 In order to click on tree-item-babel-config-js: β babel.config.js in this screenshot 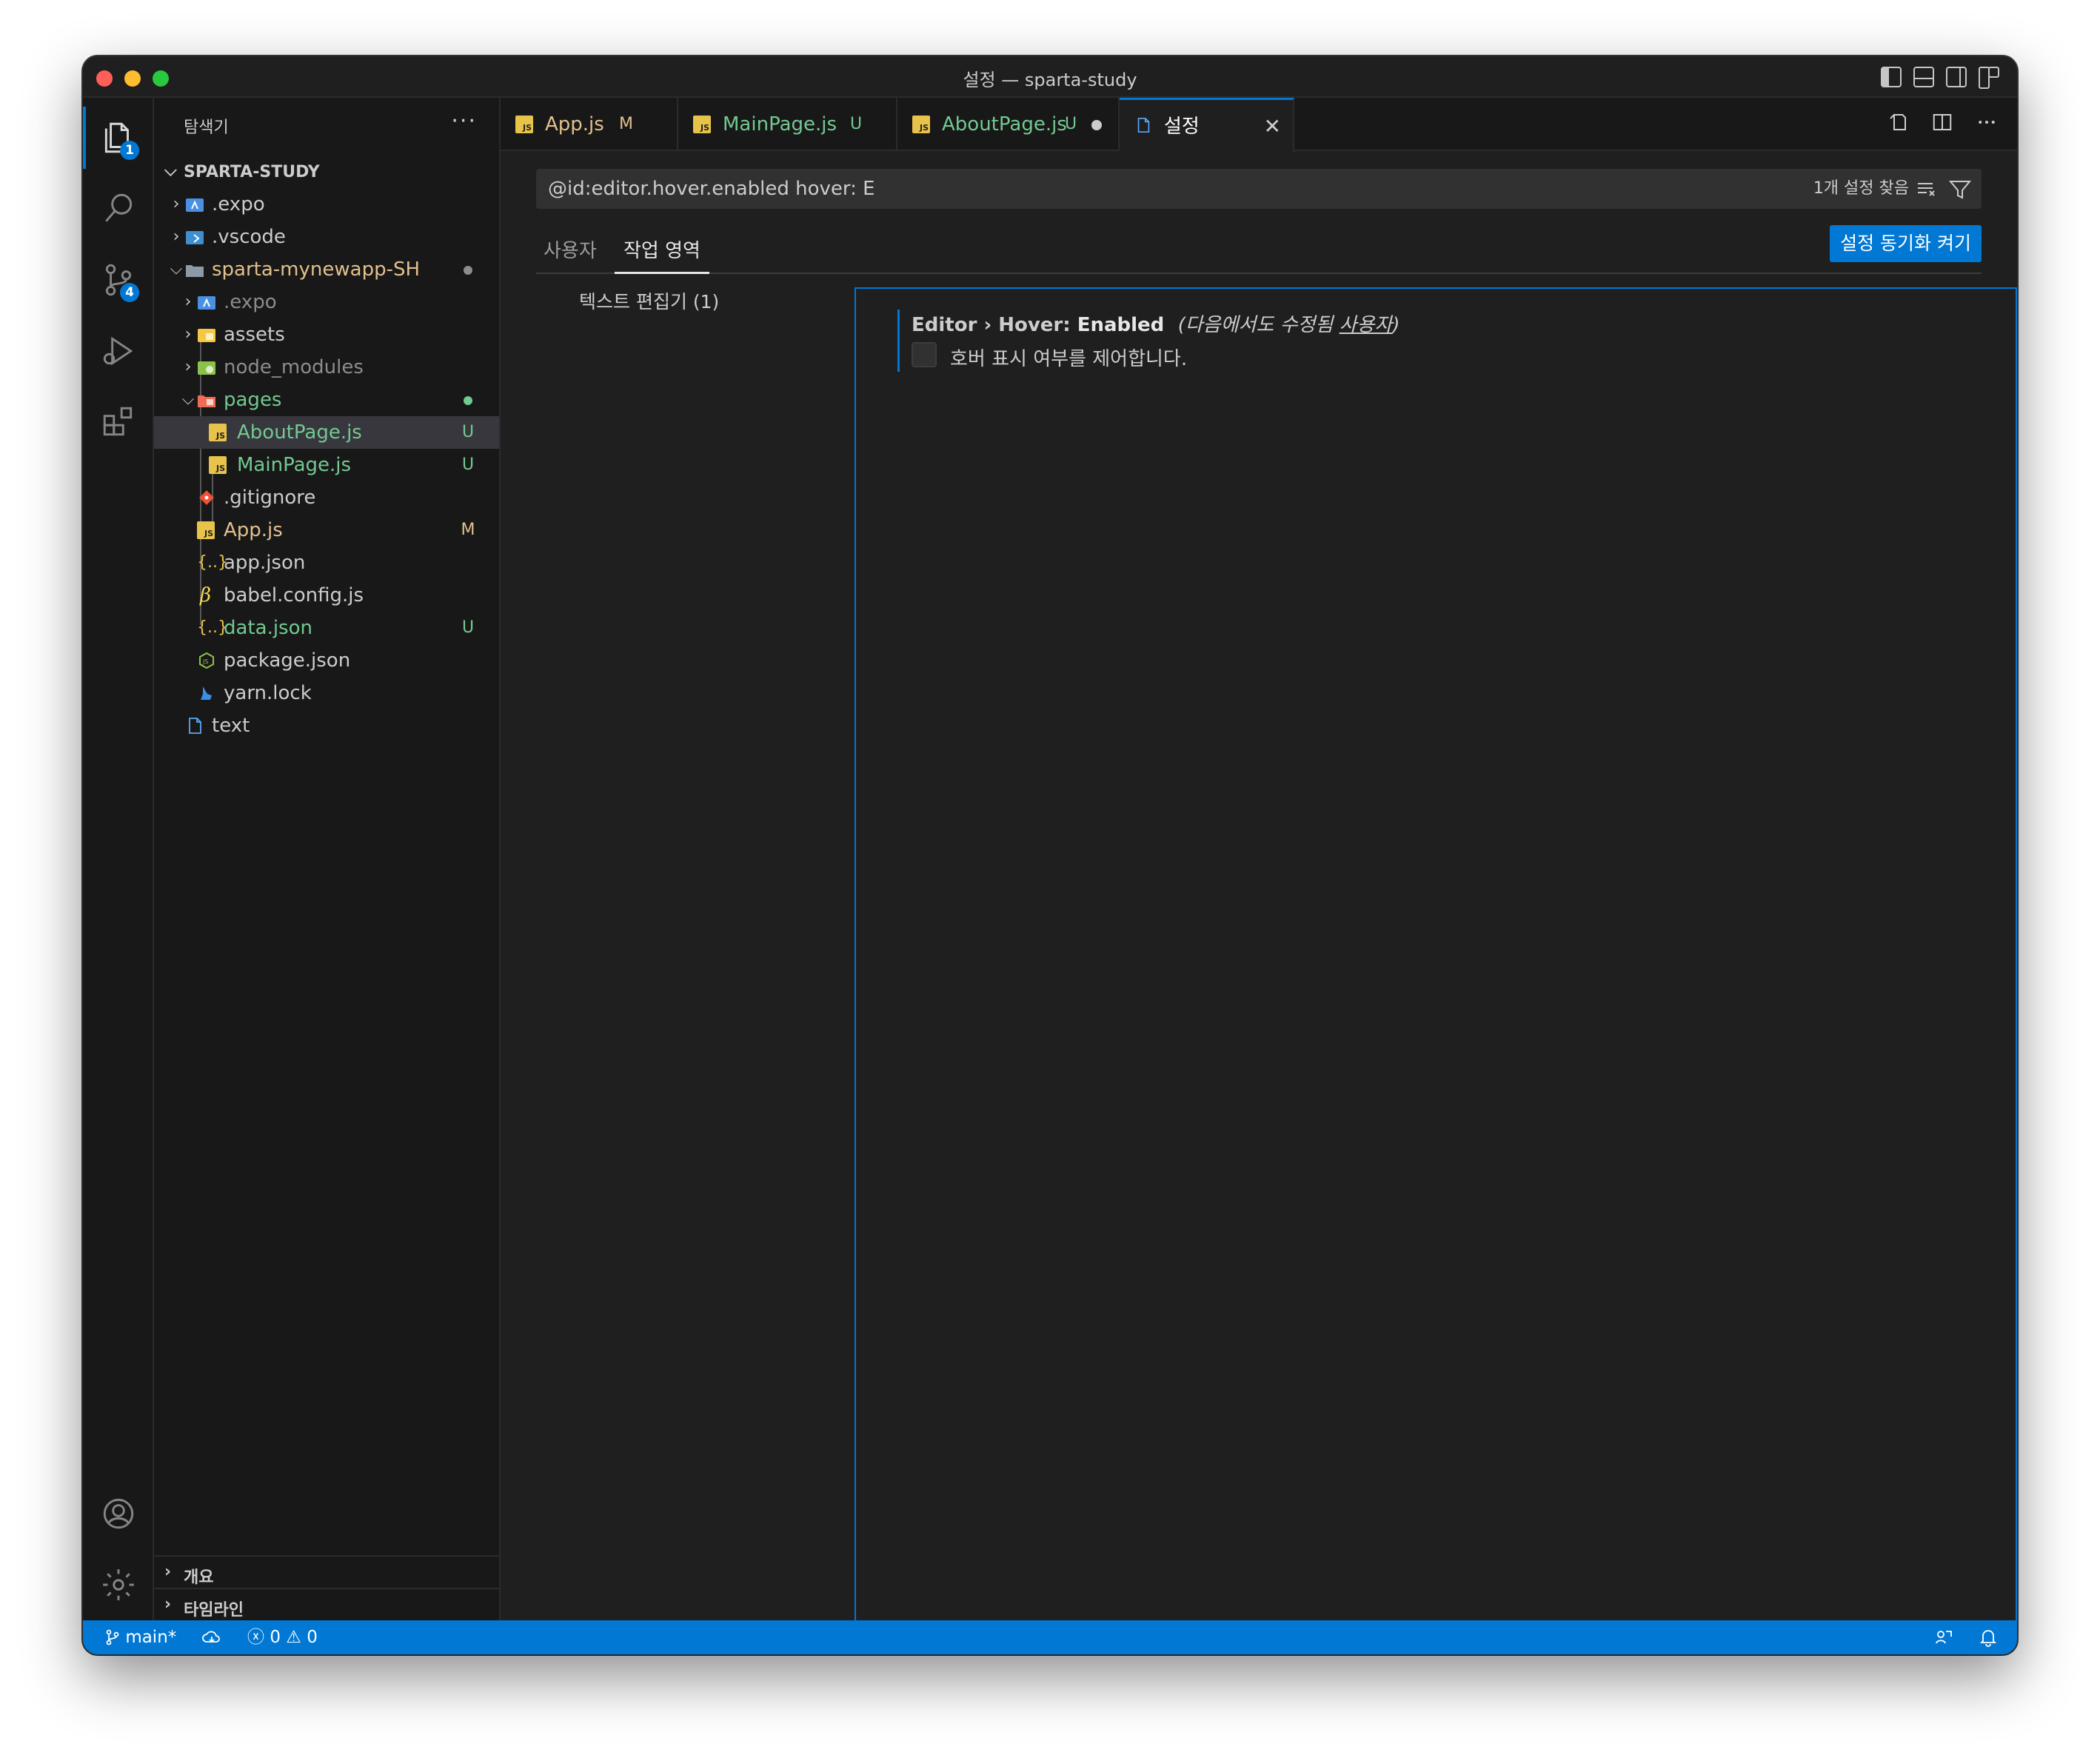, I will do `click(326, 595)`.